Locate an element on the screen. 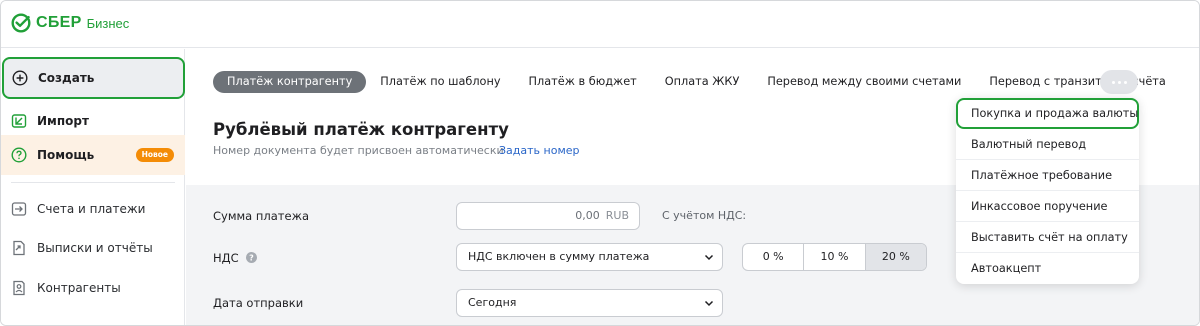 The image size is (1200, 326). sidebar-item-label: Импорт is located at coordinates (63, 121).